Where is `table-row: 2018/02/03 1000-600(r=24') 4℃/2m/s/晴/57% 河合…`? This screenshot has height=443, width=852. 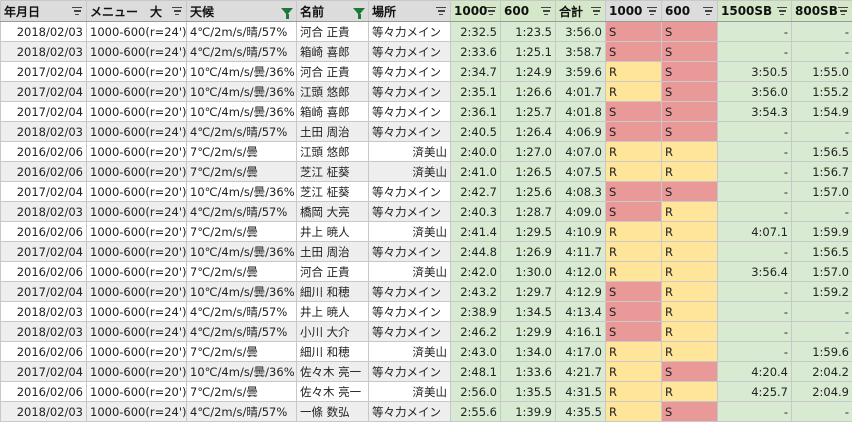 table-row: 2018/02/03 1000-600(r=24') 4℃/2m/s/晴/57% 河合… is located at coordinates (426, 31).